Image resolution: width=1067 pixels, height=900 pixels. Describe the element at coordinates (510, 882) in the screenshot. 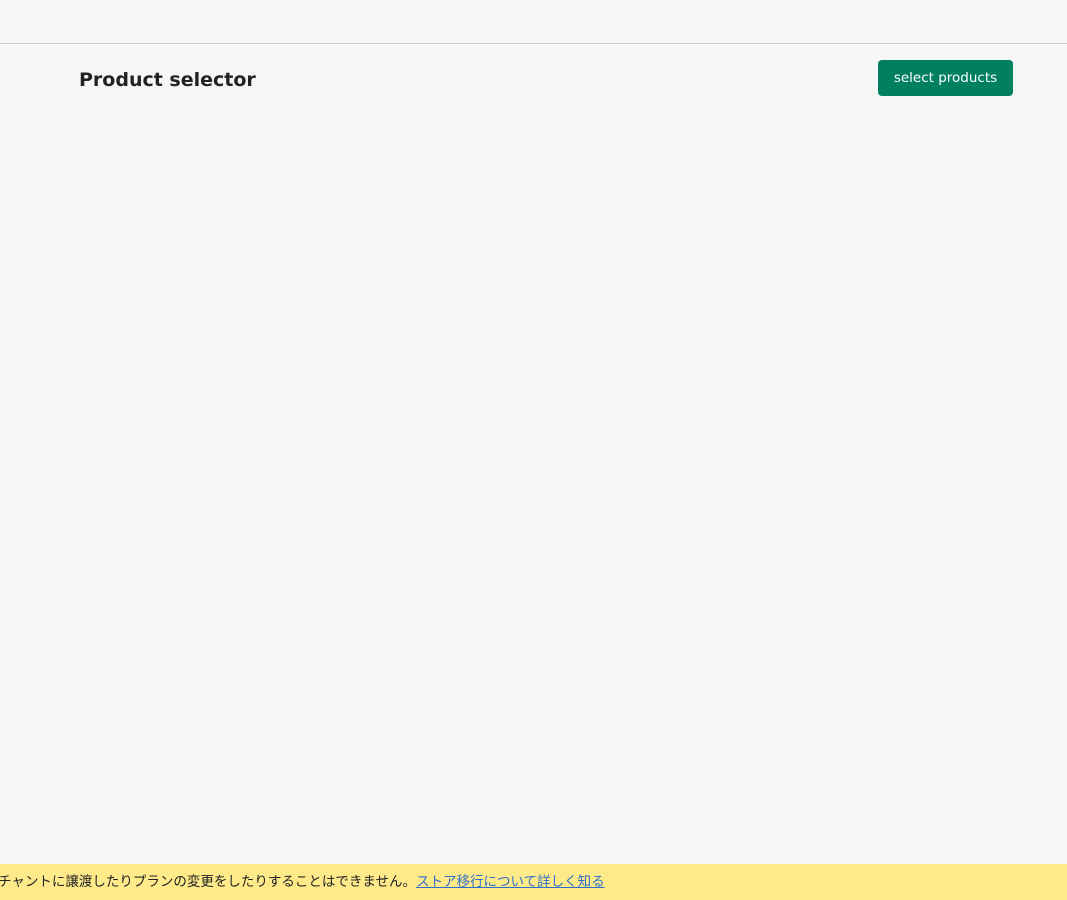

I see `learn-more-link: ストア移行について詳しく知る` at that location.